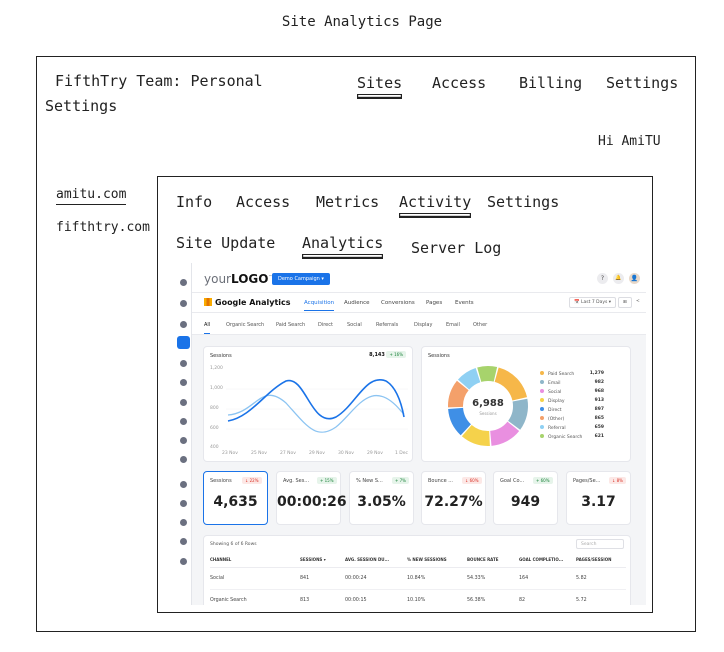 This screenshot has width=724, height=652. I want to click on filter-other: Other, so click(480, 325).